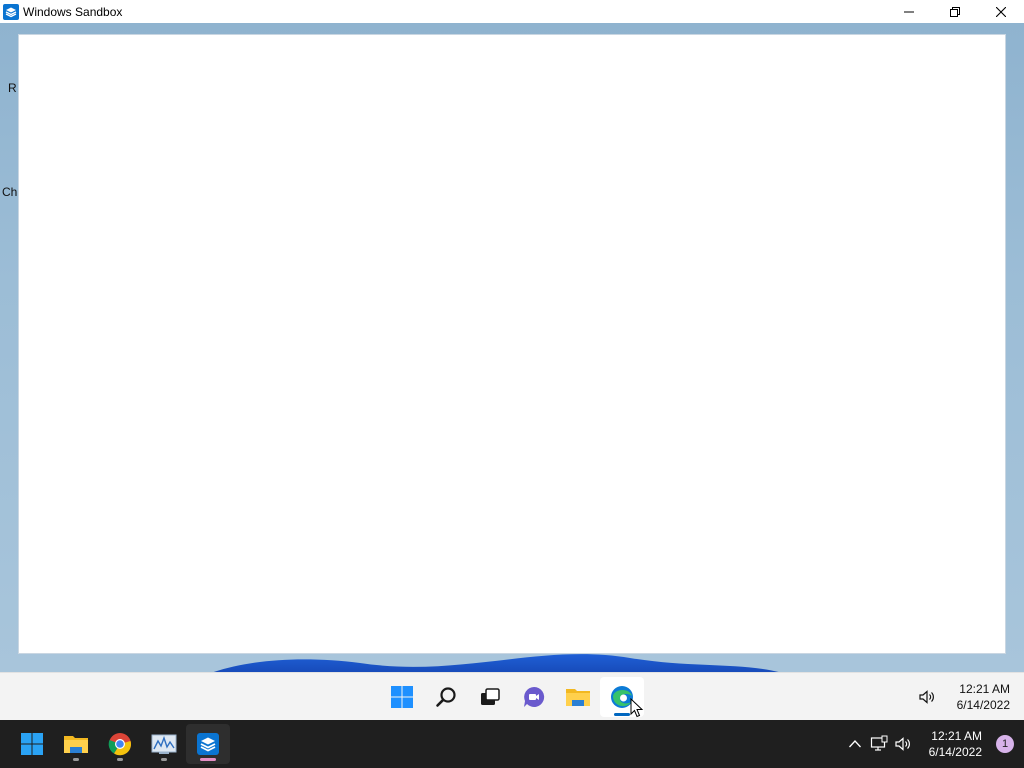 Image resolution: width=1024 pixels, height=768 pixels. What do you see at coordinates (983, 697) in the screenshot?
I see `sandbox-clock: 12:21 AM 6/14/2022` at bounding box center [983, 697].